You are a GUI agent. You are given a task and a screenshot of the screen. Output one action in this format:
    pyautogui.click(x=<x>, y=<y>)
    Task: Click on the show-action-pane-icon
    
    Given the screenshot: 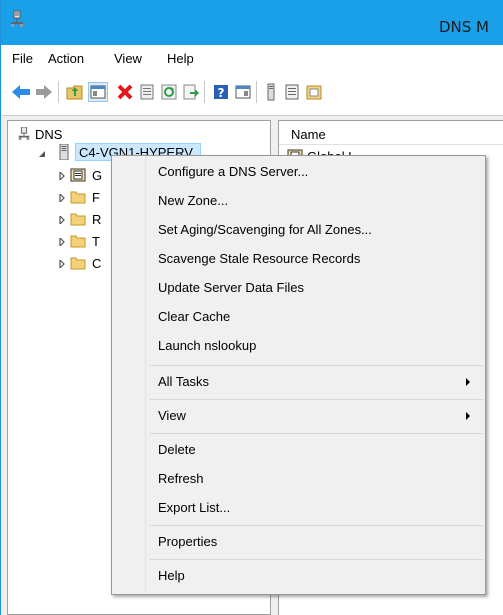 What is the action you would take?
    pyautogui.click(x=243, y=92)
    